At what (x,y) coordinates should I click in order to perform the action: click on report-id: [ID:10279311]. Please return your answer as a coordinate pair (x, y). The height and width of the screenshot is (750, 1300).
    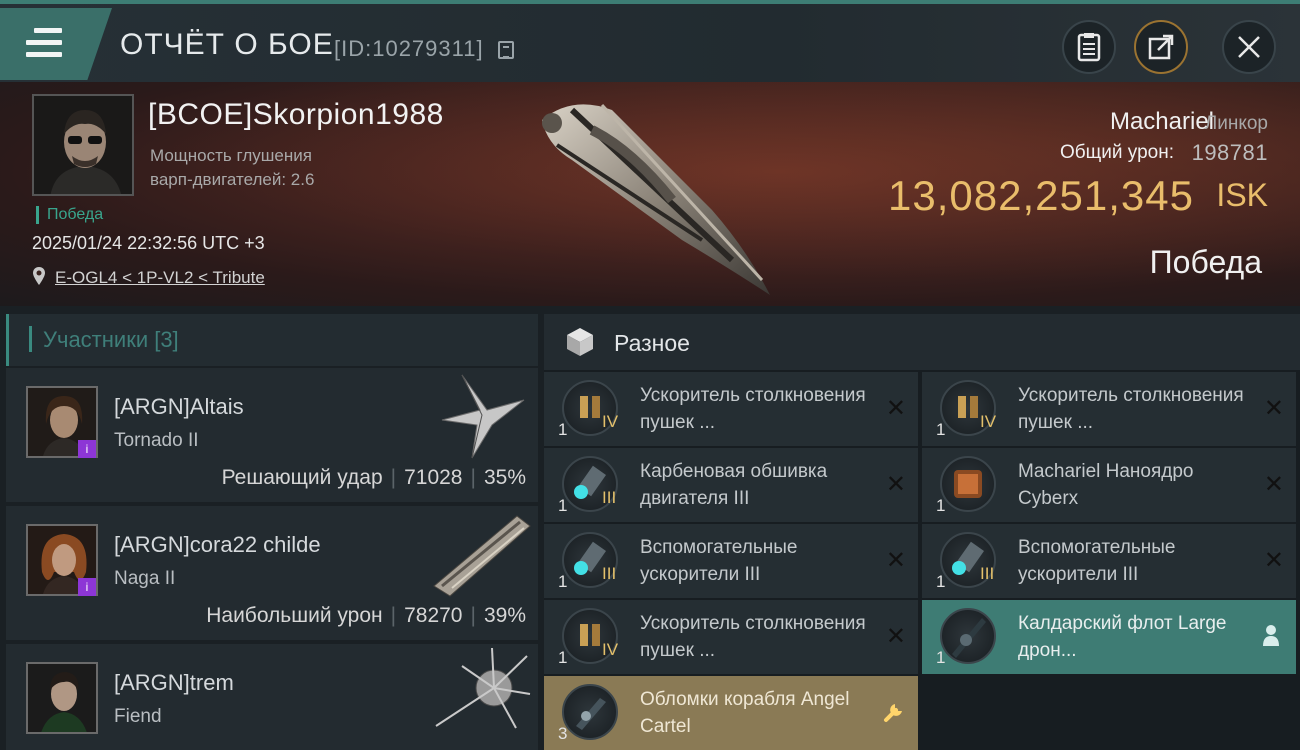
    Looking at the image, I should click on (409, 48).